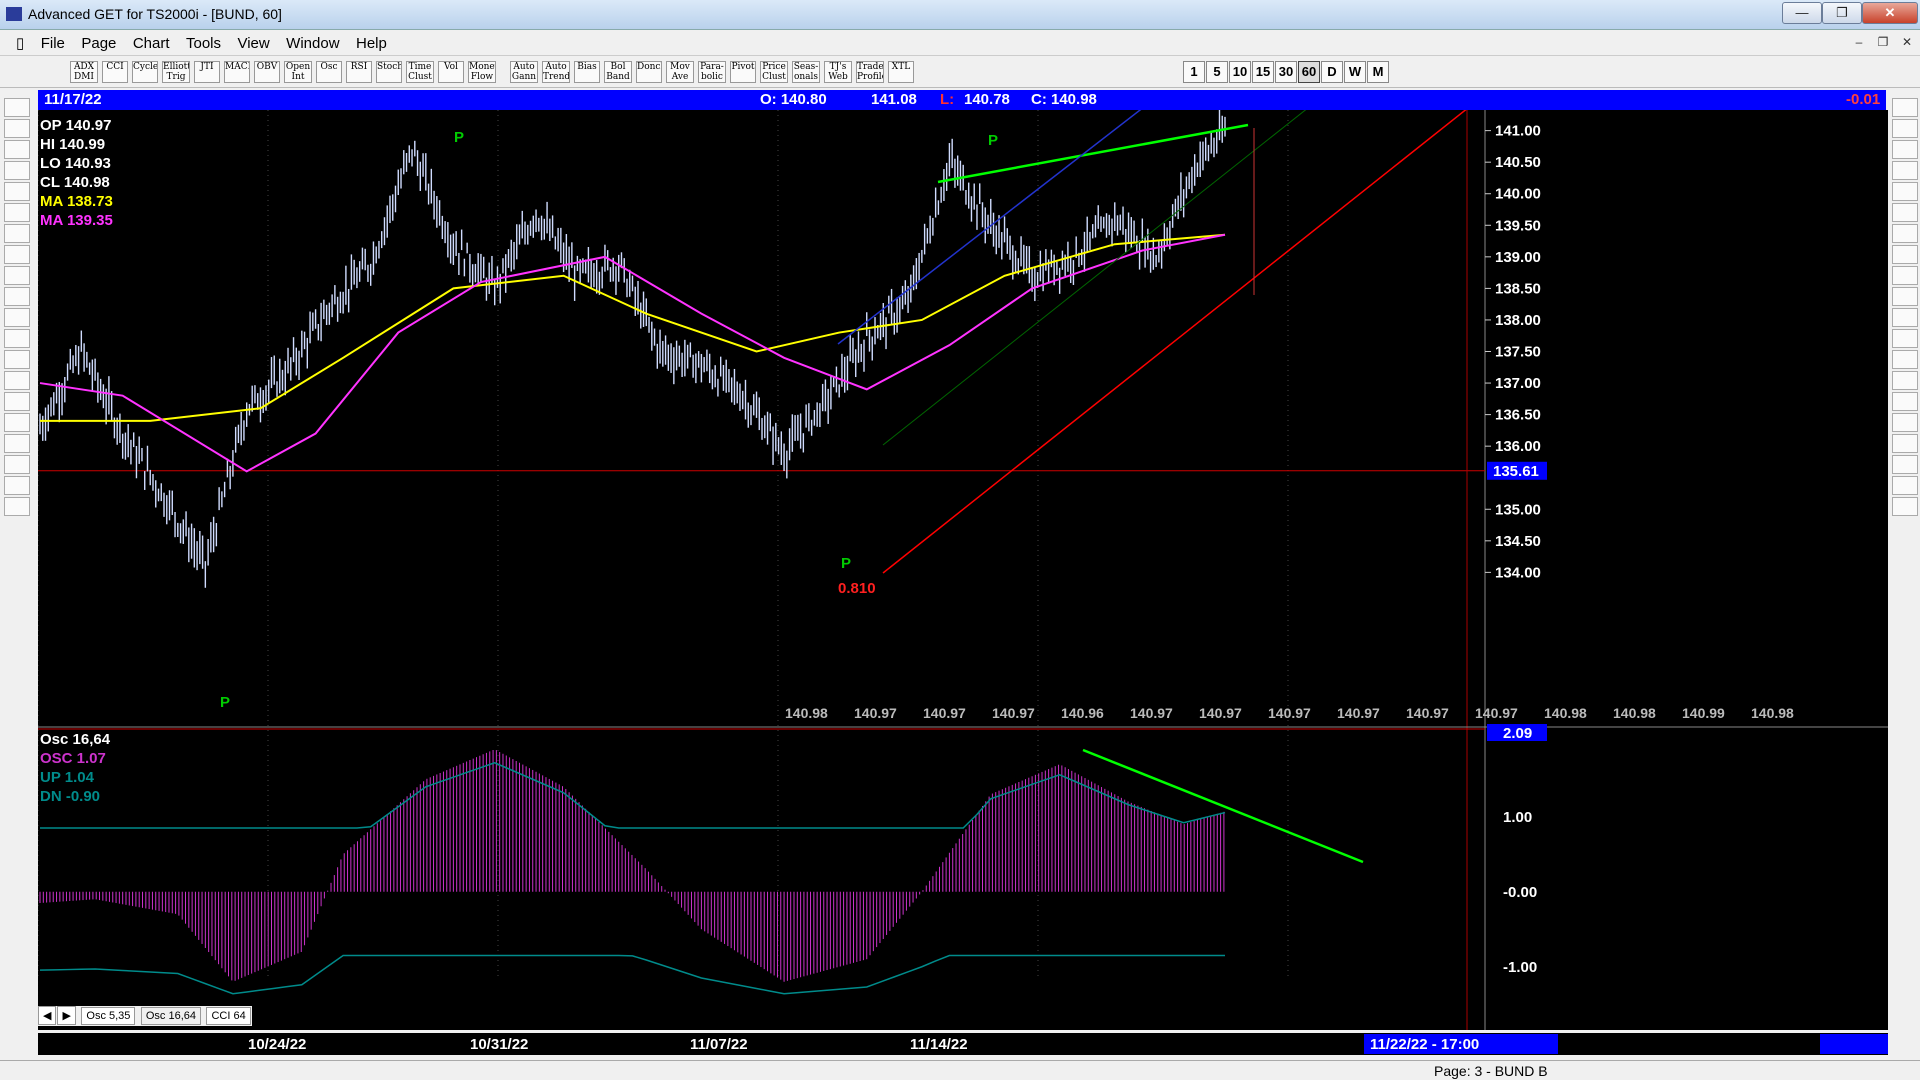 This screenshot has height=1080, width=1920. Describe the element at coordinates (1332, 72) in the screenshot. I see `interval-D: D` at that location.